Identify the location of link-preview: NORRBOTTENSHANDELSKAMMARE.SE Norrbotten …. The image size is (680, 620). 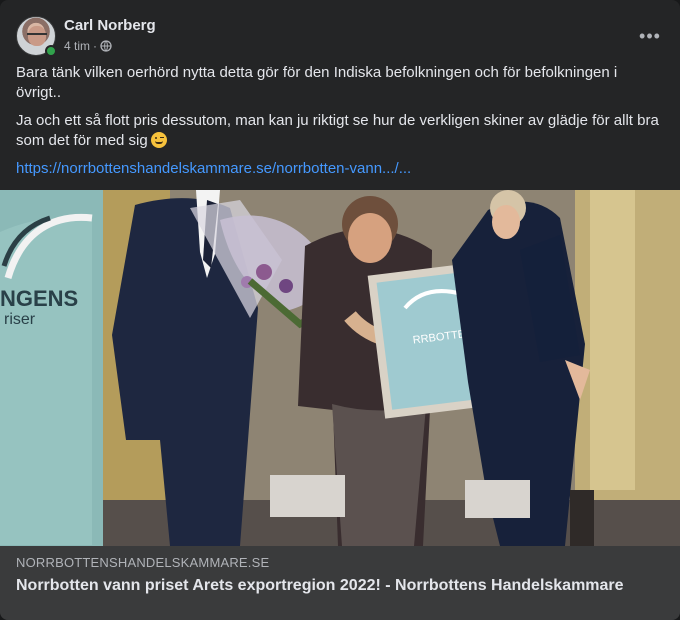
(340, 583).